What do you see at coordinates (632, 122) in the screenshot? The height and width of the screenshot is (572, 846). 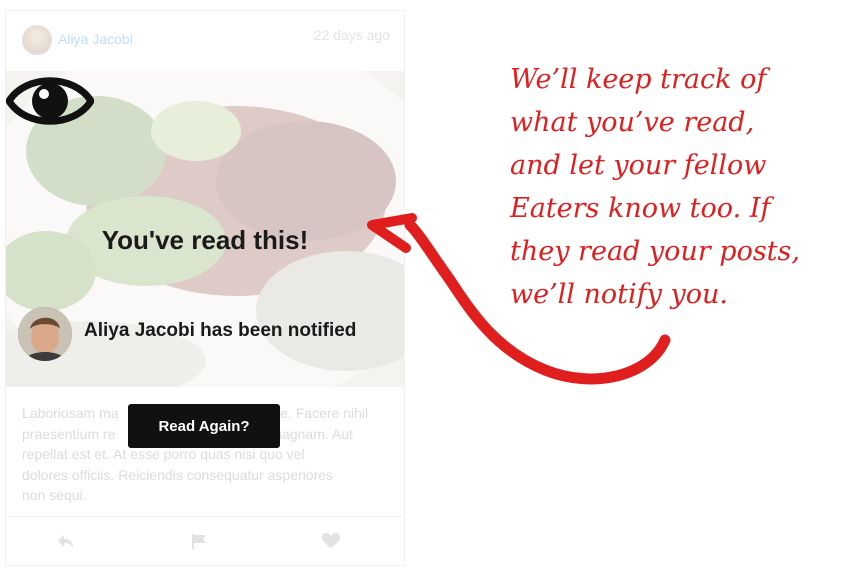 I see `annotation-line: what you’ve read,` at bounding box center [632, 122].